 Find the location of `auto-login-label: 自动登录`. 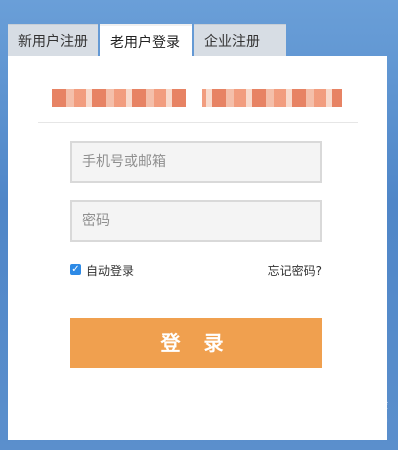

auto-login-label: 自动登录 is located at coordinates (110, 270).